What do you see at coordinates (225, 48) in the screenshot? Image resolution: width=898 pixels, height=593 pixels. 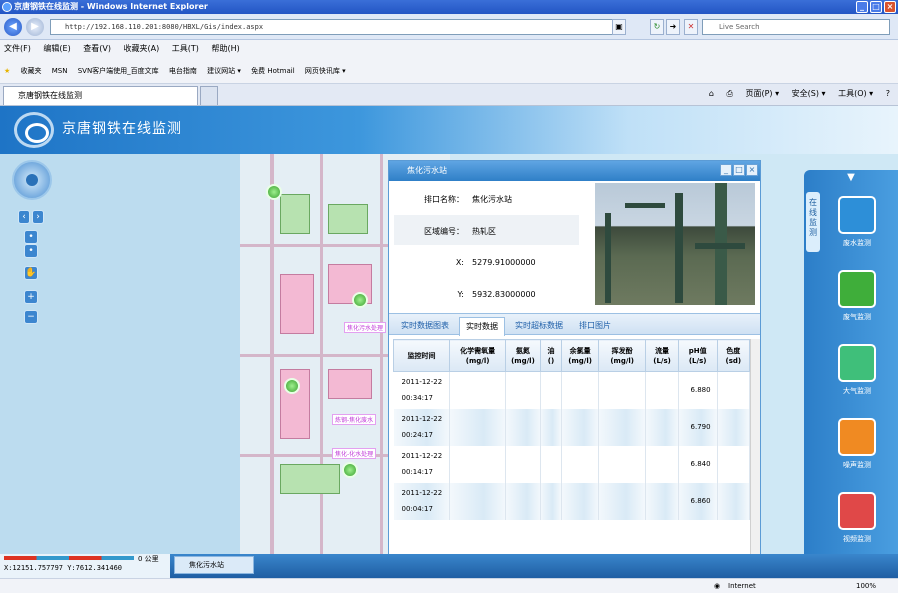 I see `menu-help: 帮助(H)` at bounding box center [225, 48].